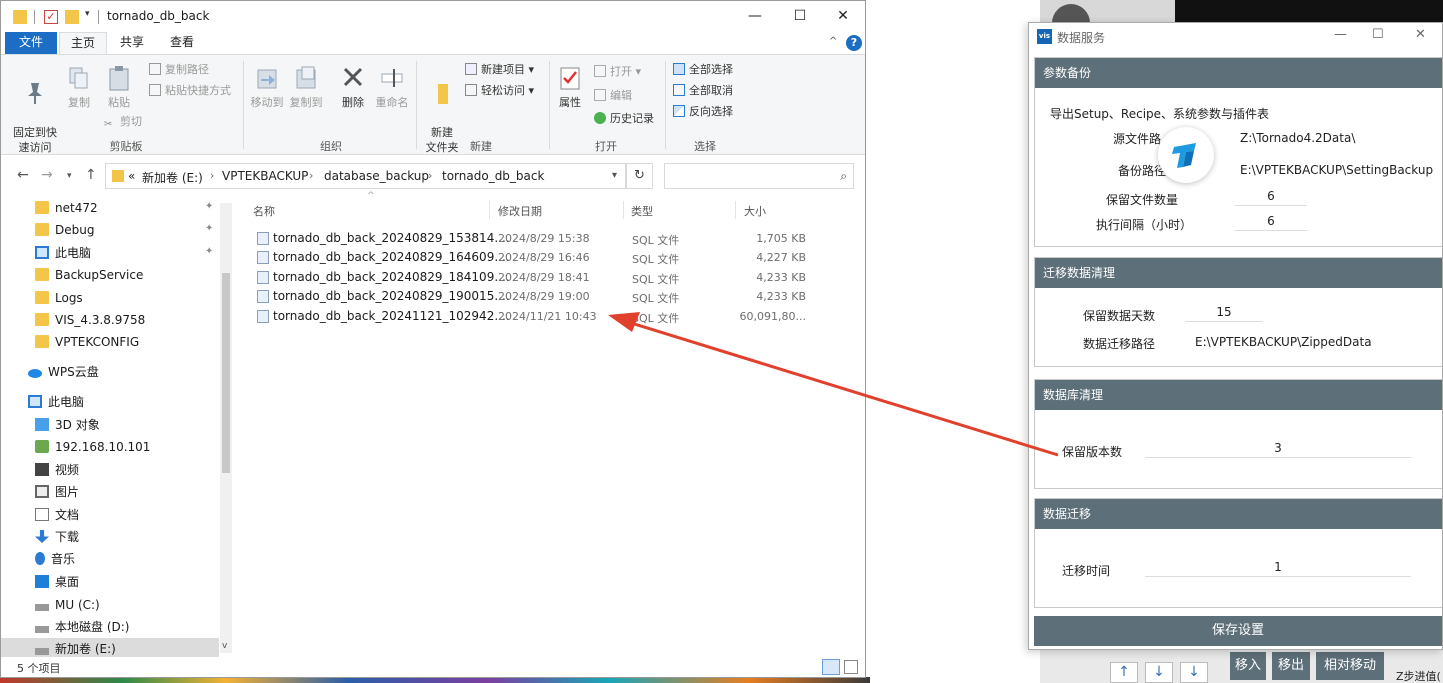 This screenshot has height=683, width=1443. I want to click on quick-access-dropdown: ▾, so click(87, 14).